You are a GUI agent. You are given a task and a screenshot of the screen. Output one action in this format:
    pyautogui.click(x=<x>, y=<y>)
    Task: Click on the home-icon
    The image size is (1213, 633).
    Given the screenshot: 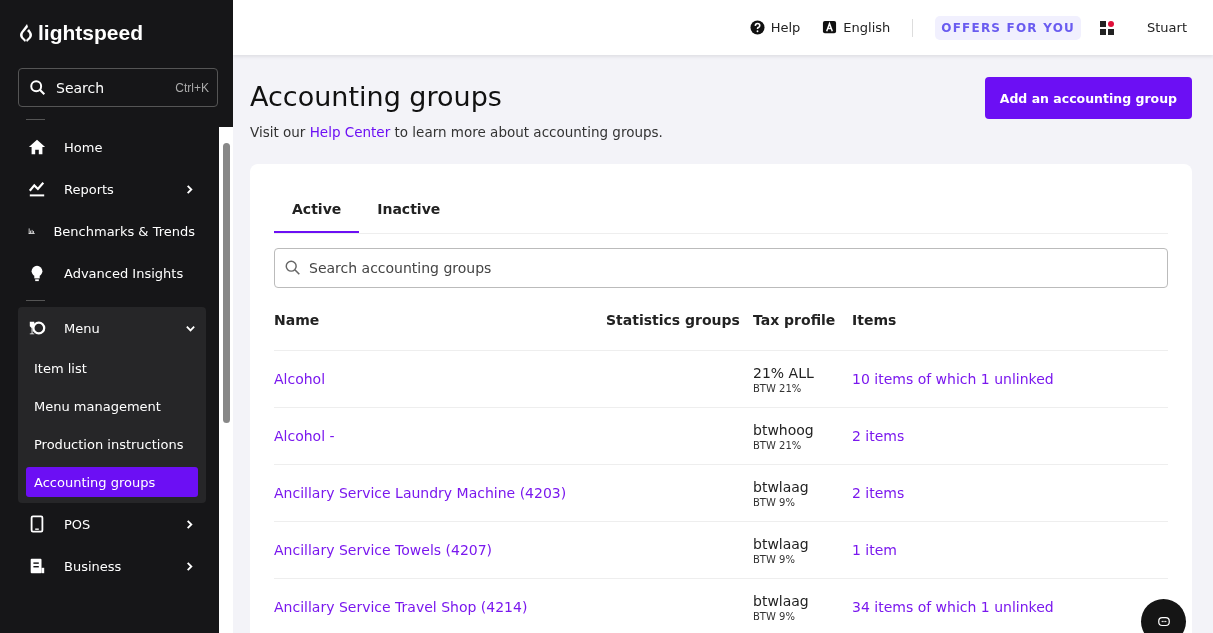 What is the action you would take?
    pyautogui.click(x=37, y=147)
    